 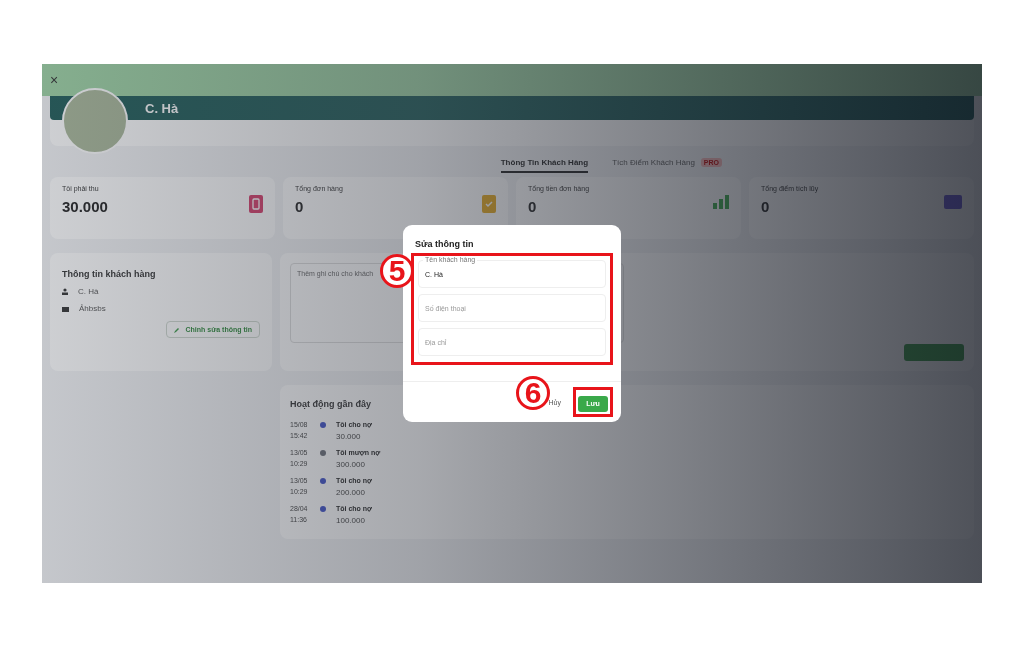 I want to click on customer-group-text: Ảhbsbs, so click(x=92, y=308).